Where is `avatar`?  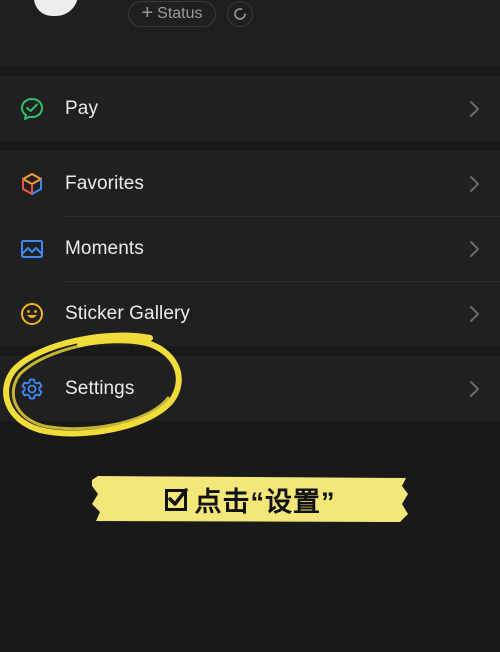
avatar is located at coordinates (56, 8).